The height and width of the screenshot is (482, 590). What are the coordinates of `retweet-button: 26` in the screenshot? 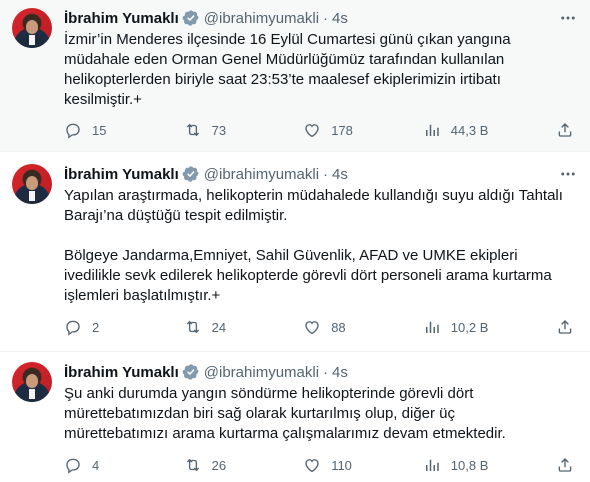 It's located at (206, 465).